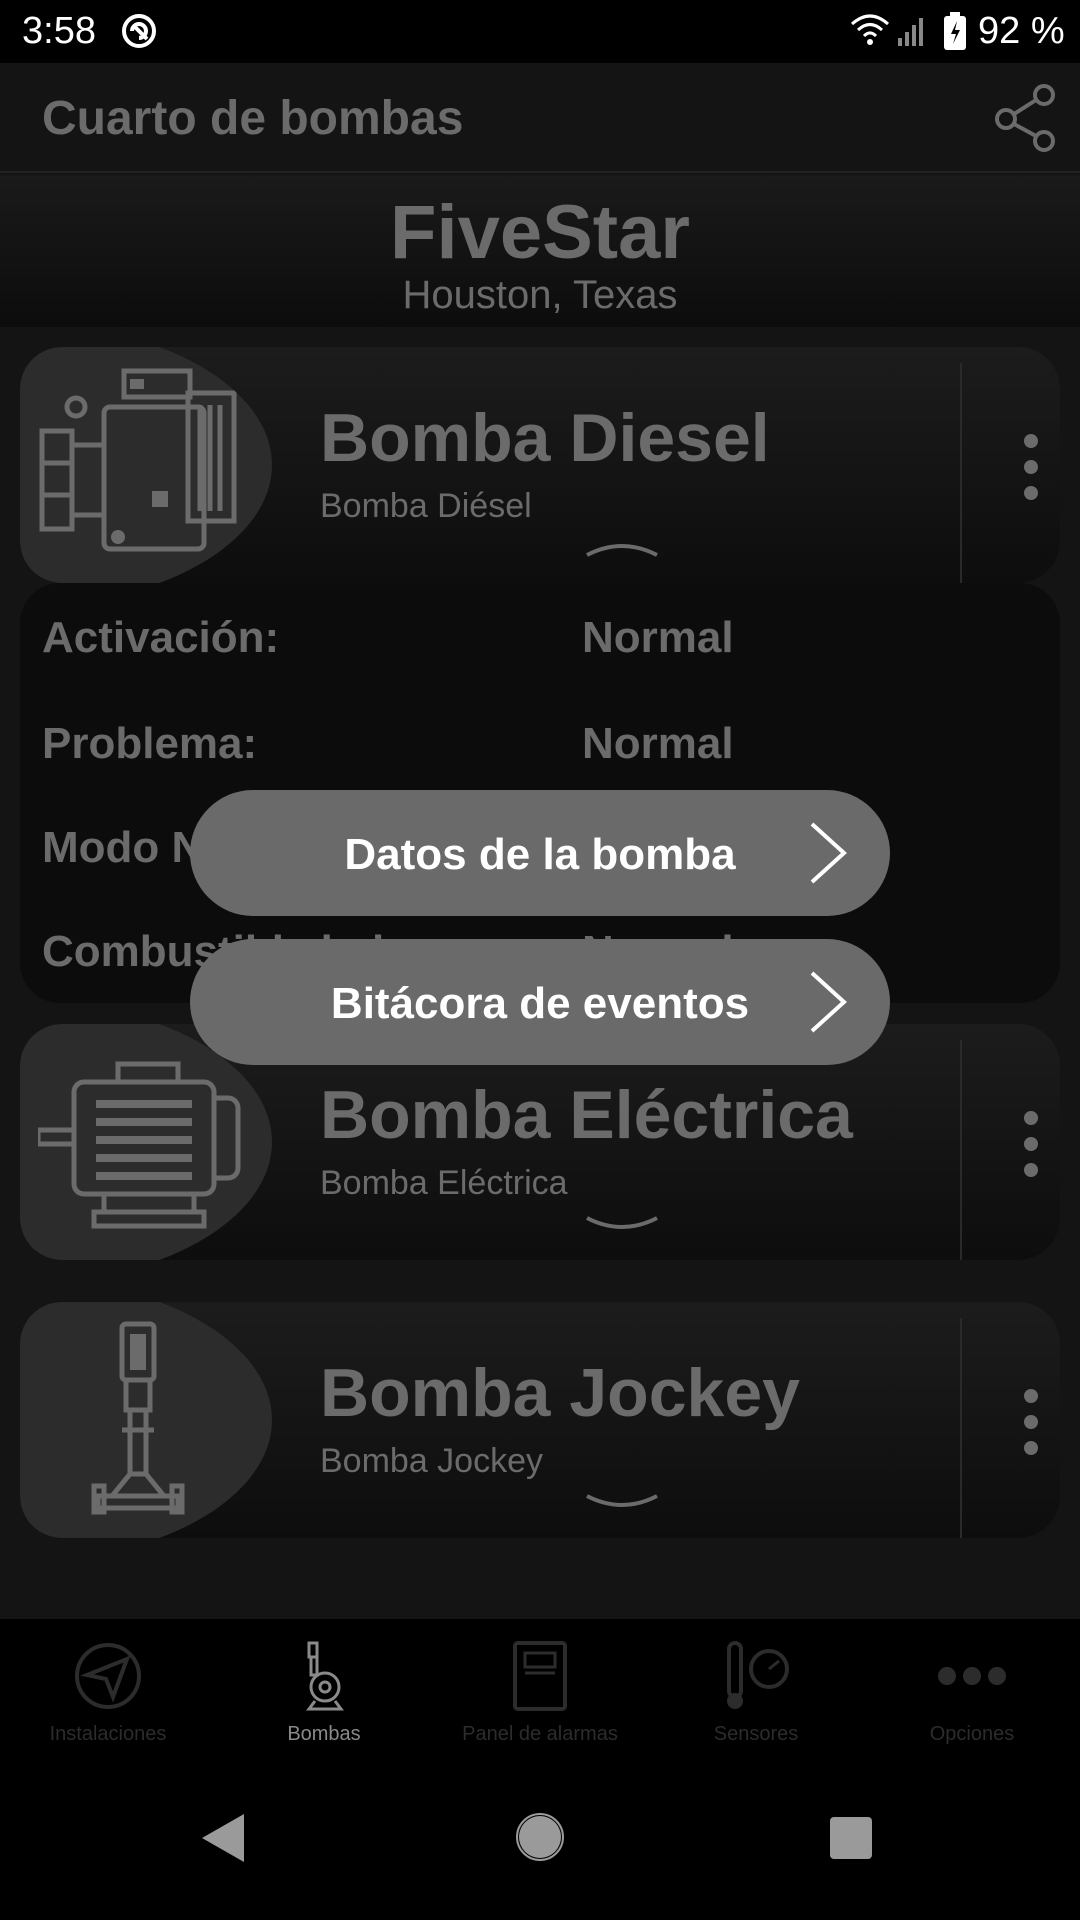 This screenshot has height=1920, width=1080. I want to click on nav-item-sensores: Sensores, so click(756, 1697).